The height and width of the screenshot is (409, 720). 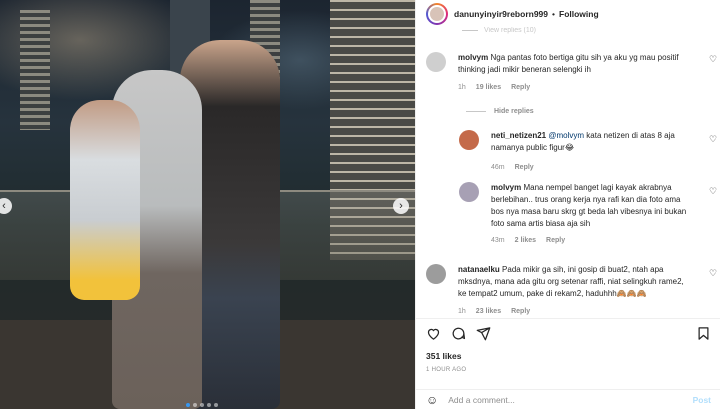 I want to click on comment-likes: 2 likes, so click(x=525, y=240).